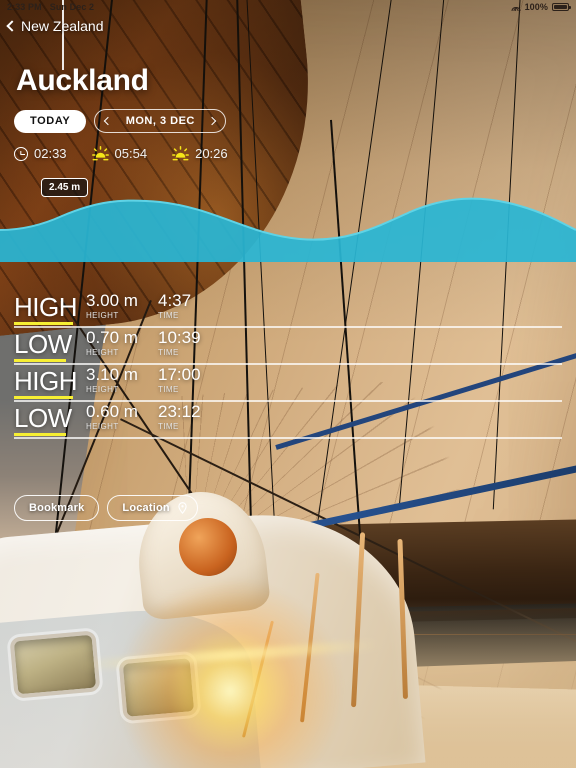 This screenshot has height=768, width=576. Describe the element at coordinates (181, 153) in the screenshot. I see `sunset-icon` at that location.